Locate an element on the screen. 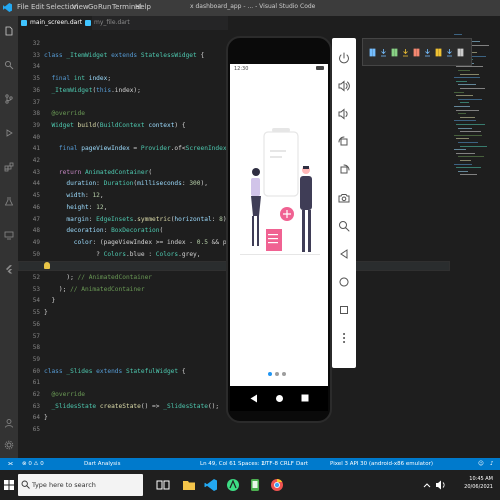  menu-go: Go is located at coordinates (93, 7).